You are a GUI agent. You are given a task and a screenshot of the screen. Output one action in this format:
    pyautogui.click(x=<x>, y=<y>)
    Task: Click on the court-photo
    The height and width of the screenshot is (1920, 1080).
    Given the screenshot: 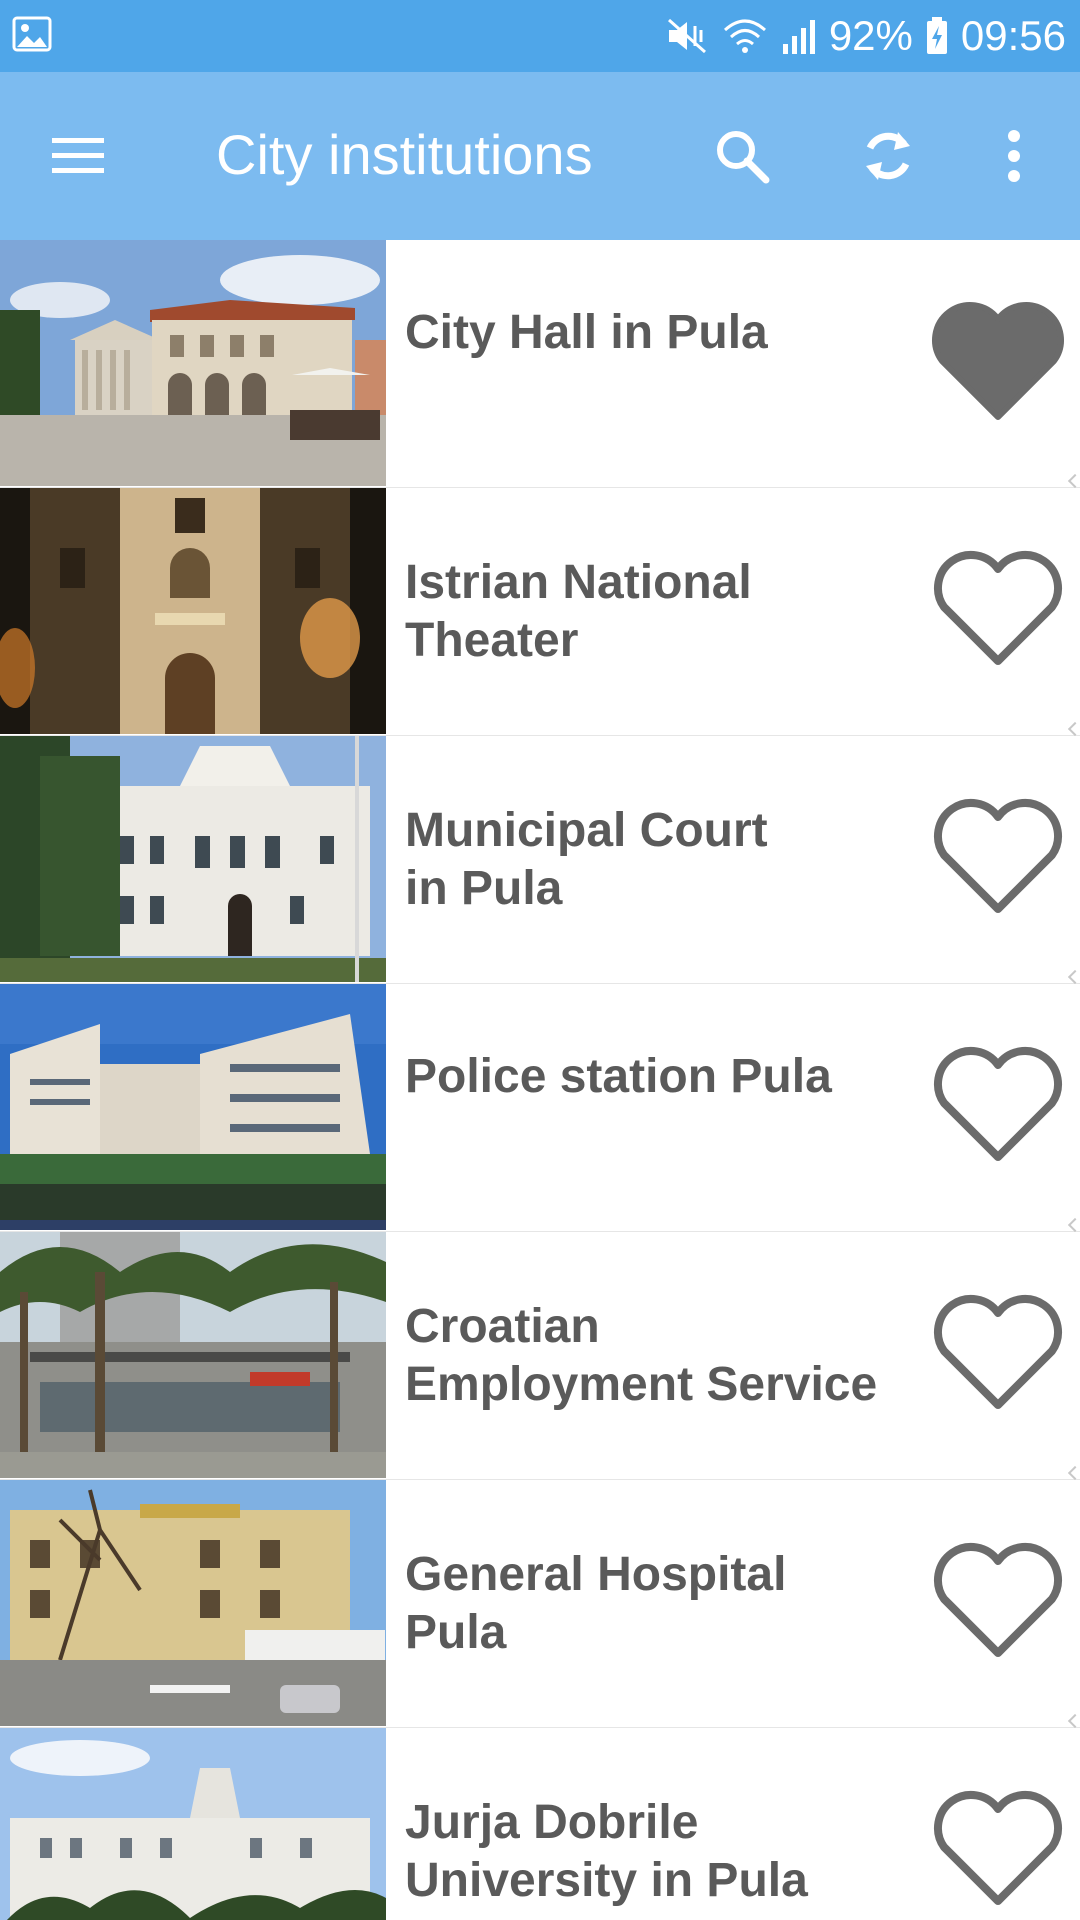 What is the action you would take?
    pyautogui.click(x=193, y=859)
    